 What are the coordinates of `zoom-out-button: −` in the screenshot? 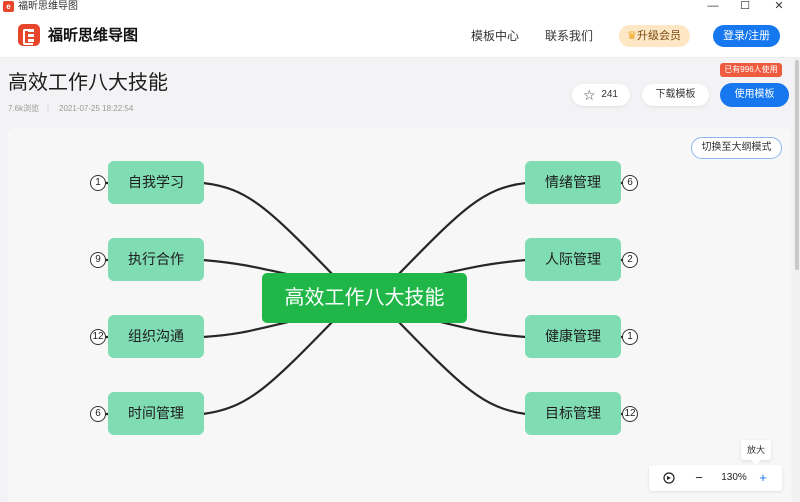 It's located at (699, 478).